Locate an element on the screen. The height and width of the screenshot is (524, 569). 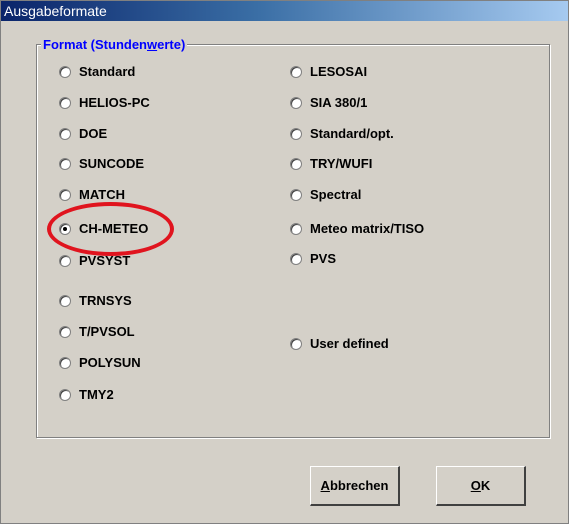
window-title: Ausgabeformate is located at coordinates (55, 11).